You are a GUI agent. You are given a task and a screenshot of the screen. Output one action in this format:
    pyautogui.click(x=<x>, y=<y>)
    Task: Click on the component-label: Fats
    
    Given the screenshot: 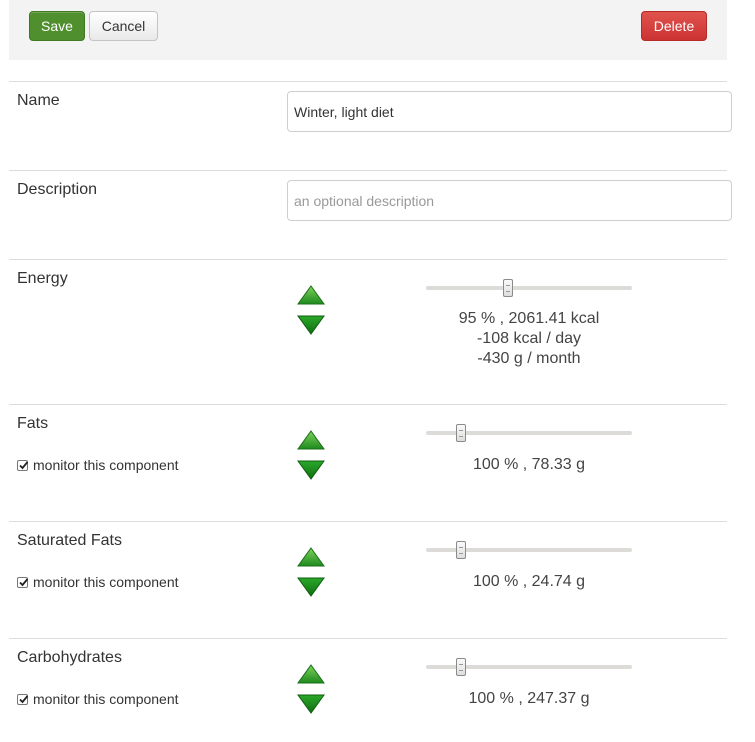 What is the action you would take?
    pyautogui.click(x=33, y=423)
    